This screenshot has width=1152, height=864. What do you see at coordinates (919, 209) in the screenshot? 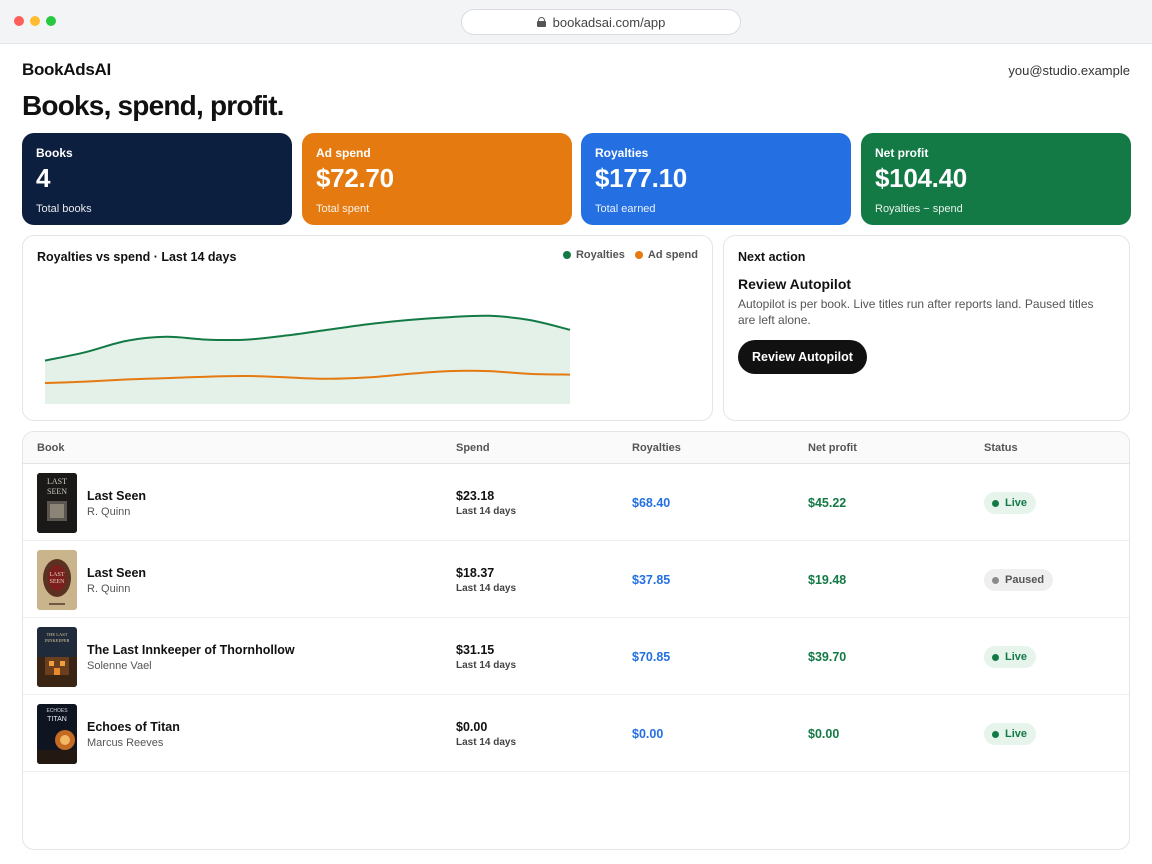
I see `stat-subtitle: Royalties − spend` at bounding box center [919, 209].